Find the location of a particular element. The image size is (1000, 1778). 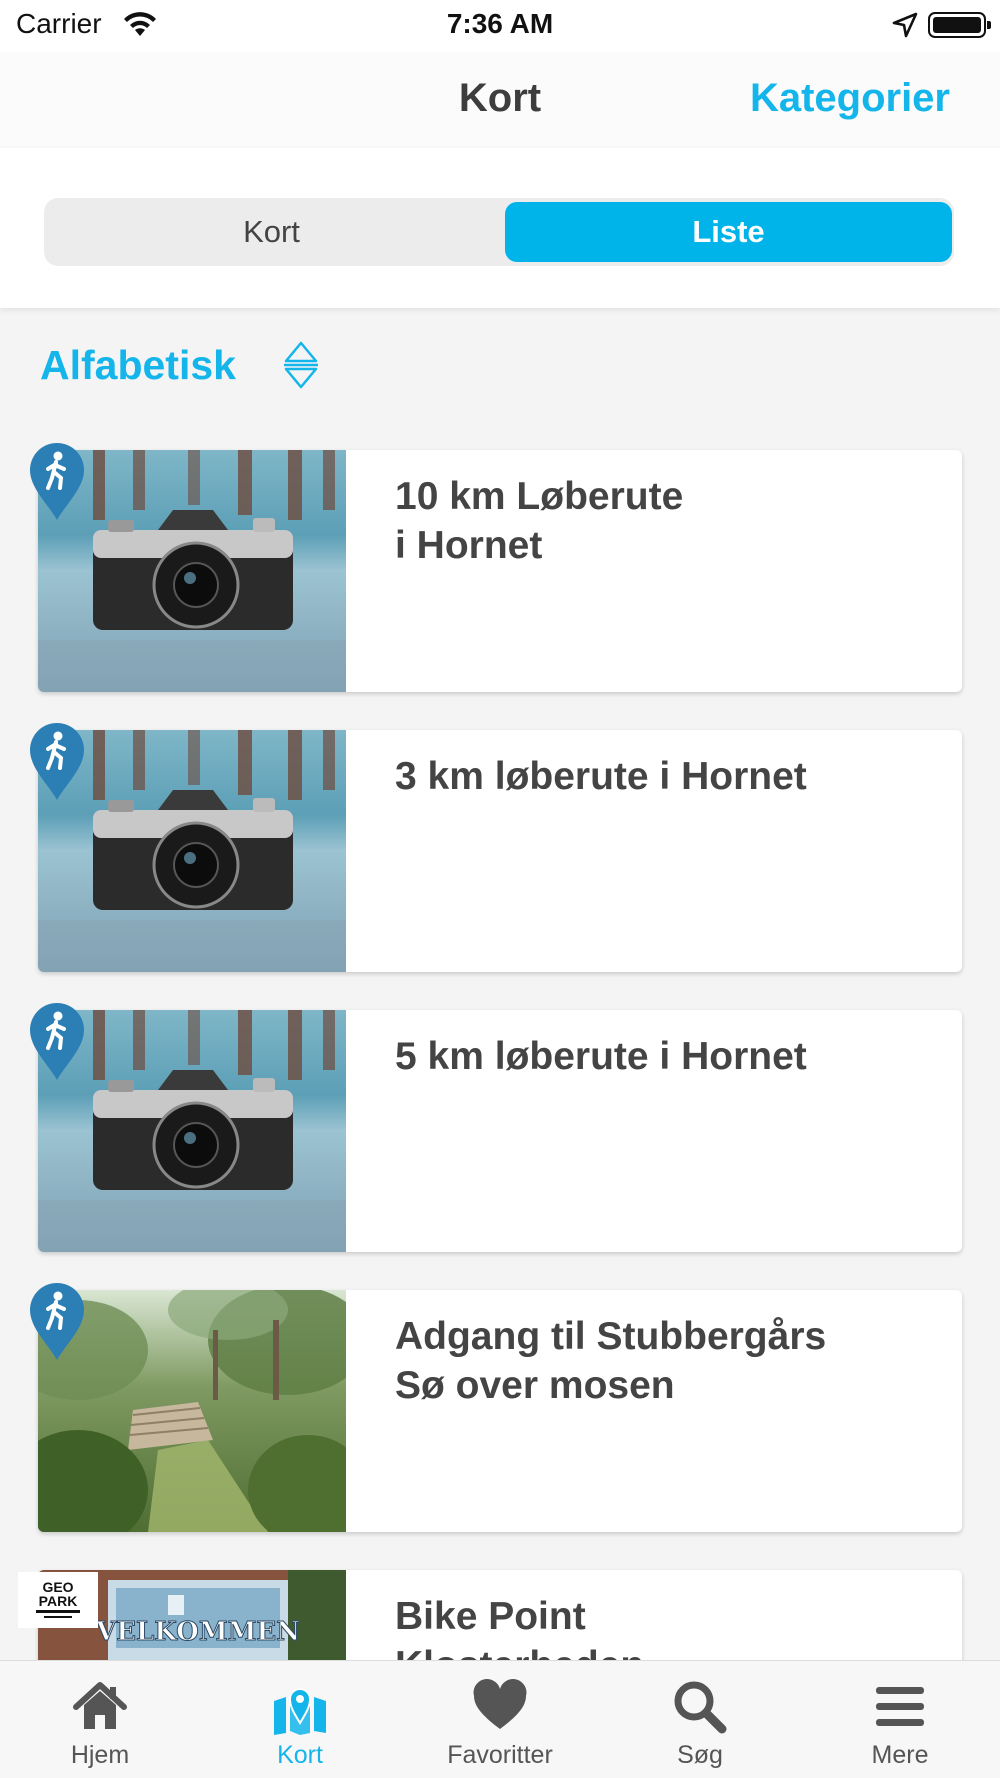

tab-favoritter: Favoritter is located at coordinates (500, 1719).